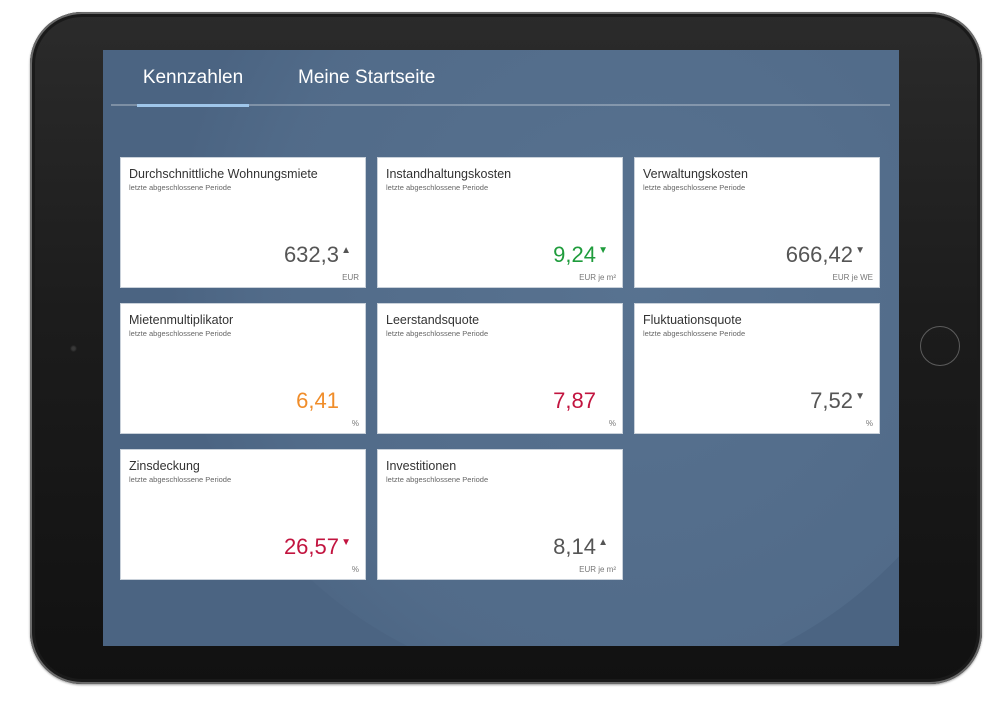 The image size is (1000, 719). Describe the element at coordinates (317, 400) in the screenshot. I see `kpi-value: 6,41` at that location.